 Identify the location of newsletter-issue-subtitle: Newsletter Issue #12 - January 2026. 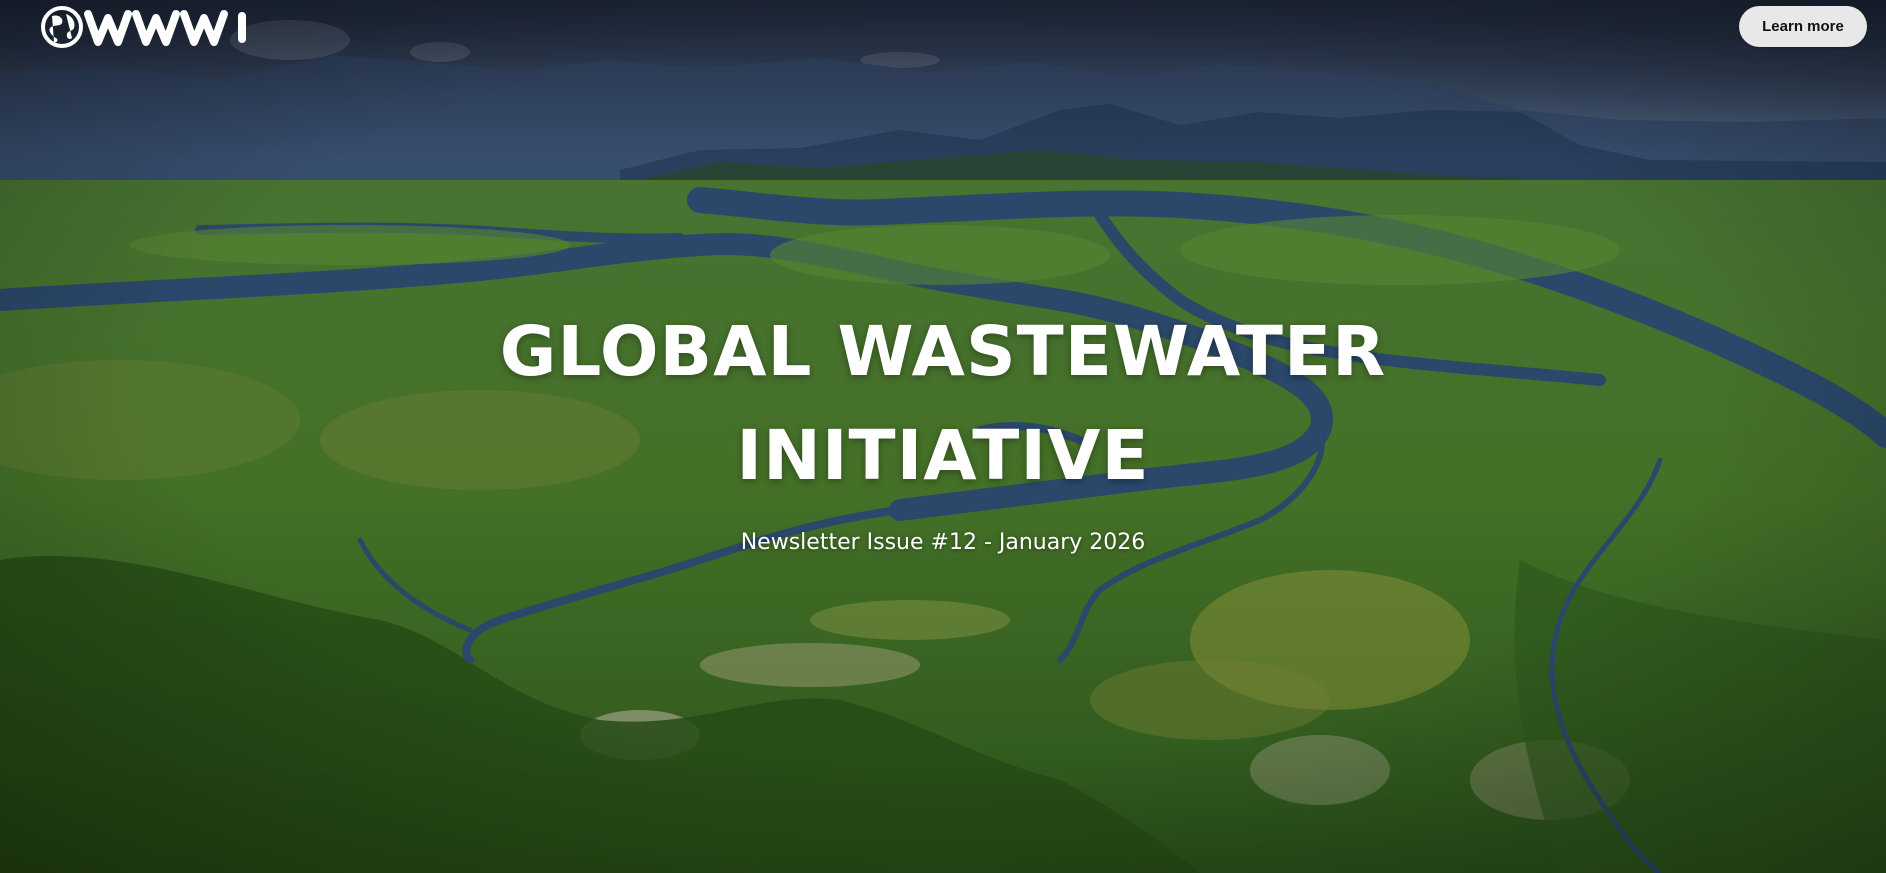
(943, 542).